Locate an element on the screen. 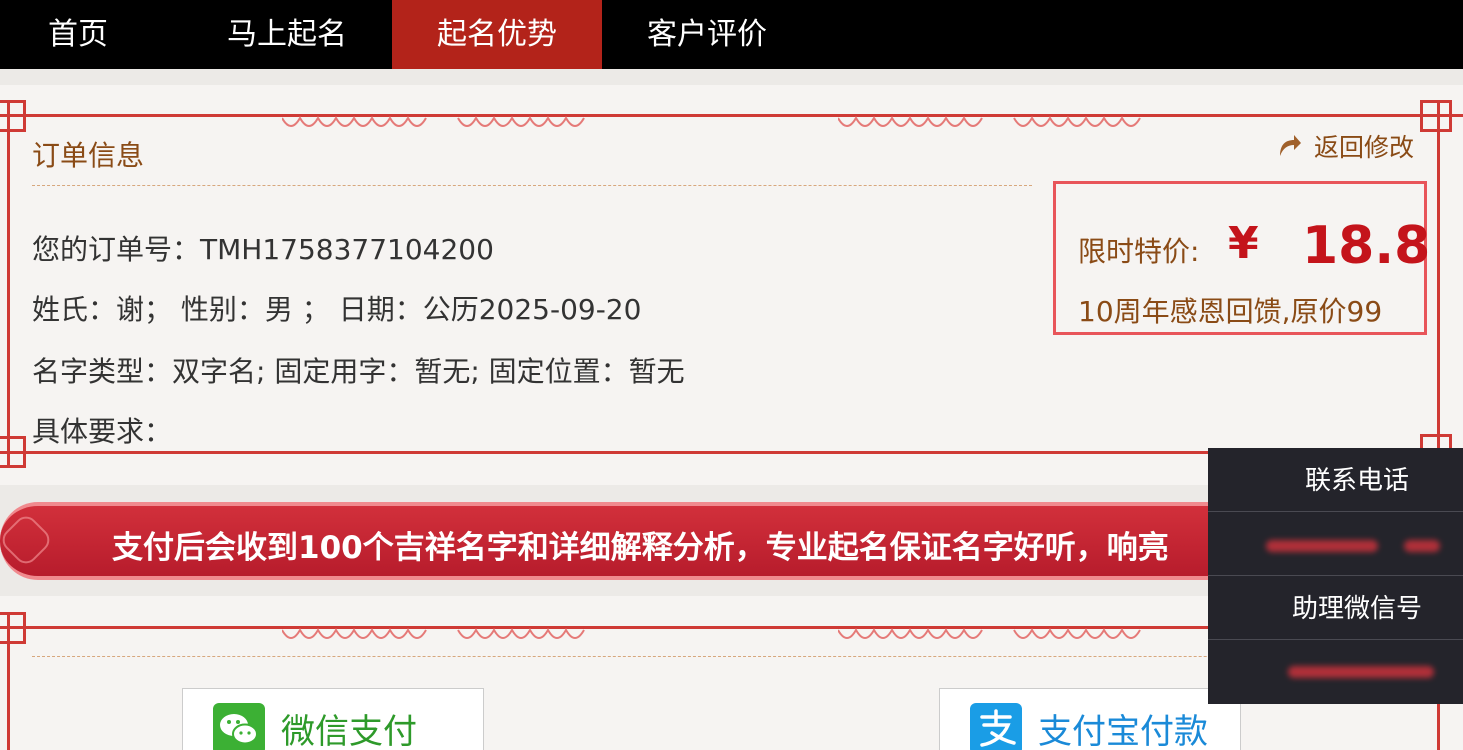 The image size is (1463, 750). frame-left-line is located at coordinates (8, 283).